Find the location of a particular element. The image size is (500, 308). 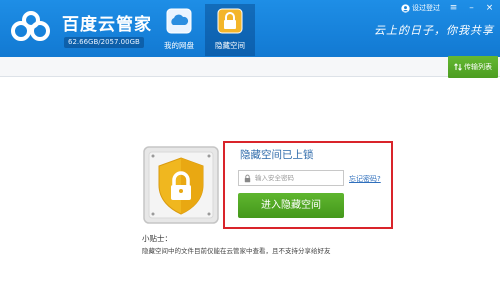

minimize-icon: – is located at coordinates (471, 8).